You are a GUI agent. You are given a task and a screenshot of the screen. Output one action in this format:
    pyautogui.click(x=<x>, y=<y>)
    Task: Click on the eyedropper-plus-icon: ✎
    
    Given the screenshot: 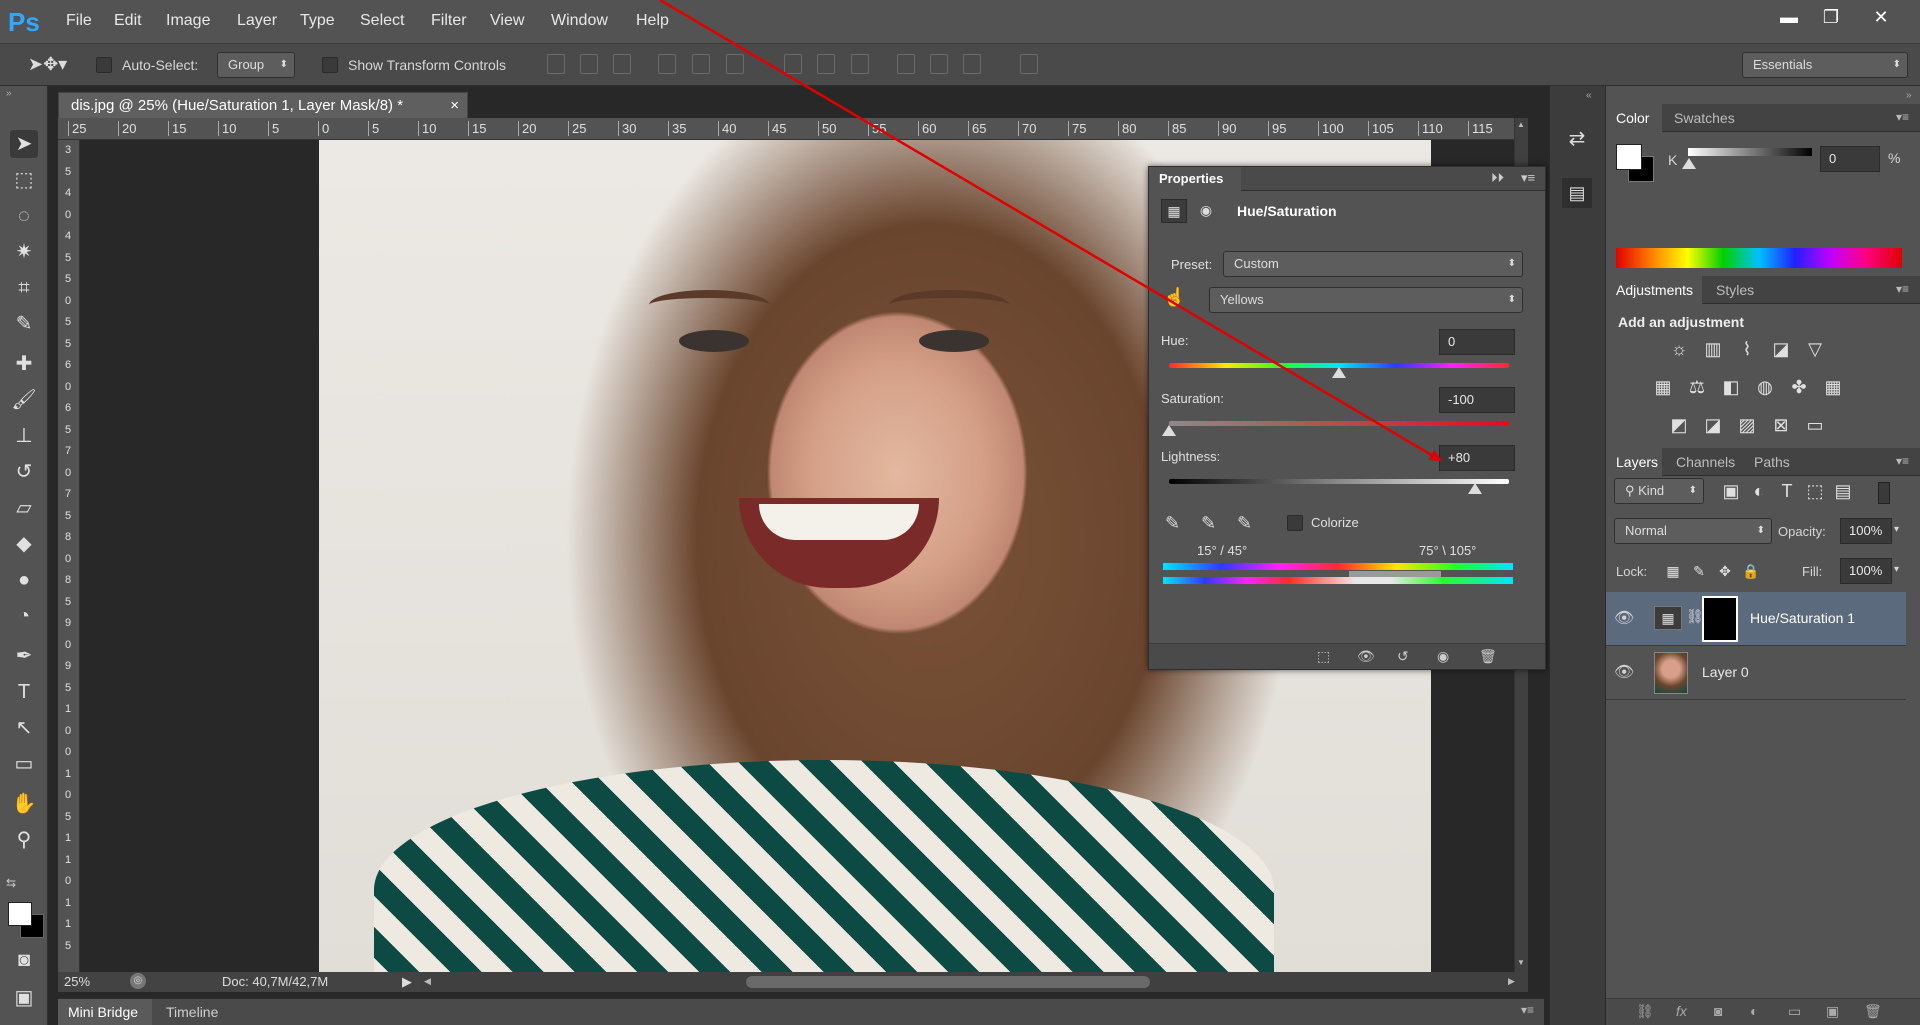 What is the action you would take?
    pyautogui.click(x=1208, y=523)
    